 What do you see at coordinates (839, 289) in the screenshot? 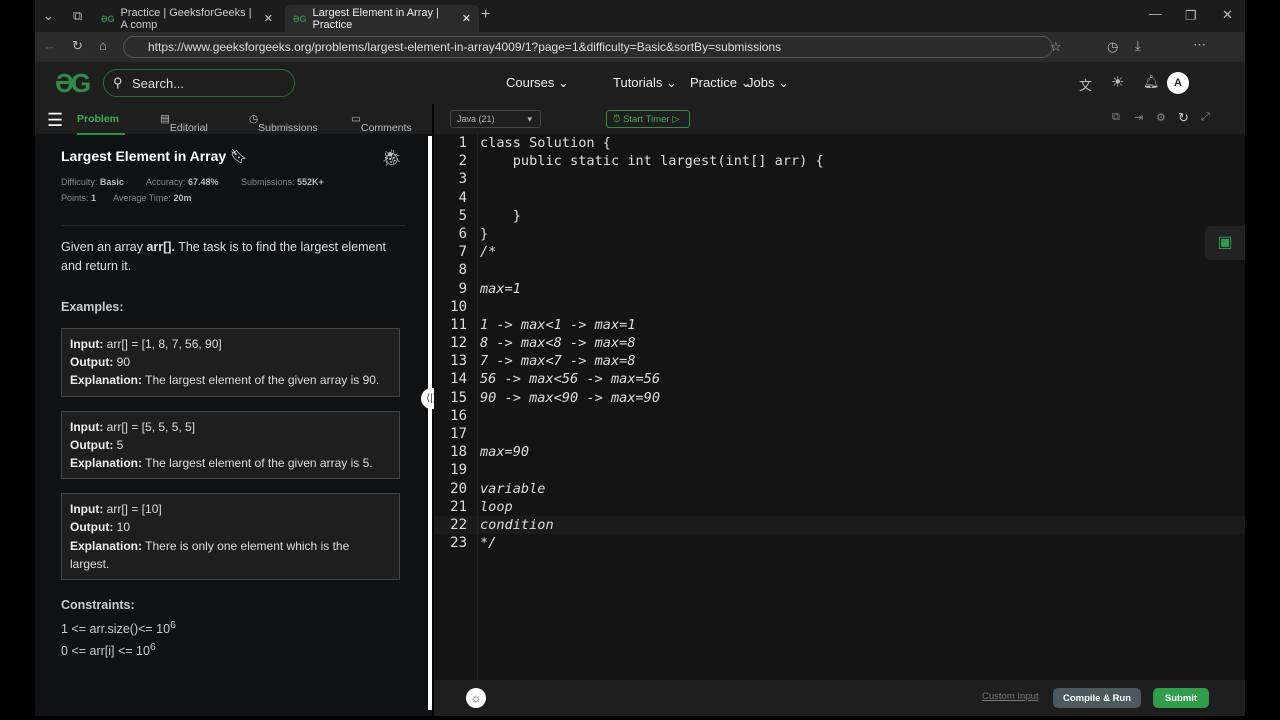
I see `code-line: 9 max=1` at bounding box center [839, 289].